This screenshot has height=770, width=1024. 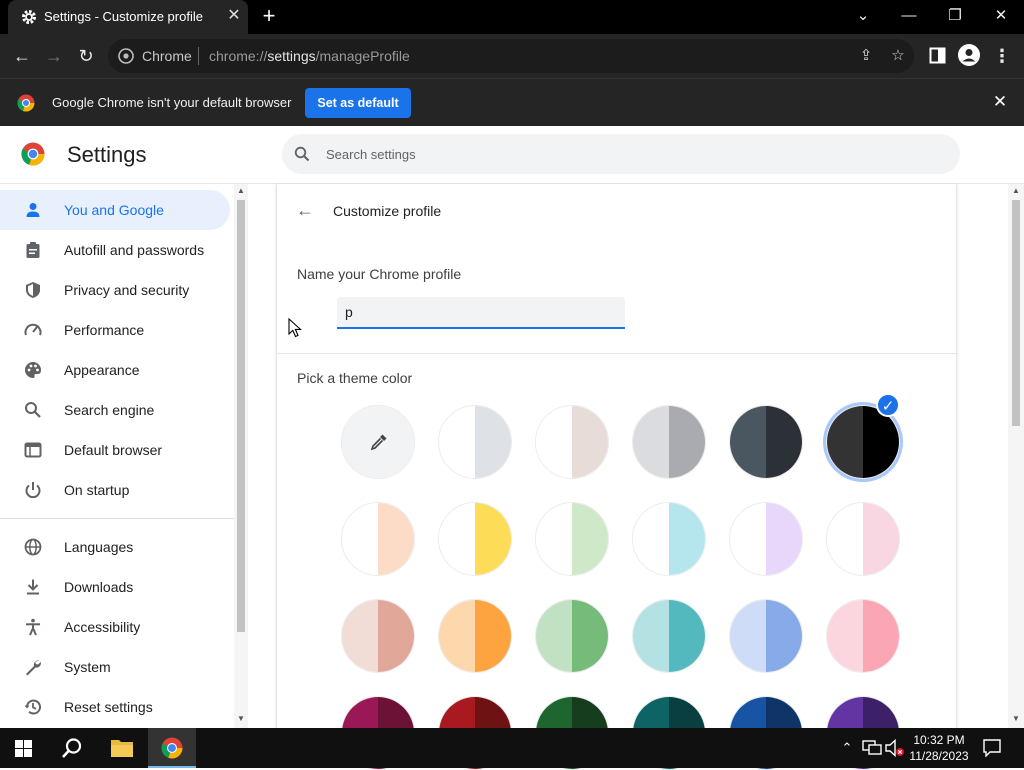 What do you see at coordinates (115, 490) in the screenshot?
I see `sidebar-item-on-startup: On startup` at bounding box center [115, 490].